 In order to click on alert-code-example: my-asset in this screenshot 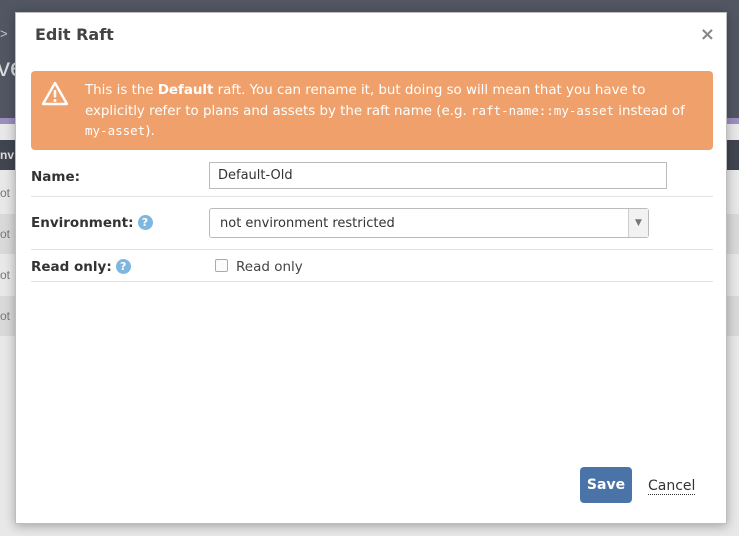, I will do `click(115, 130)`.